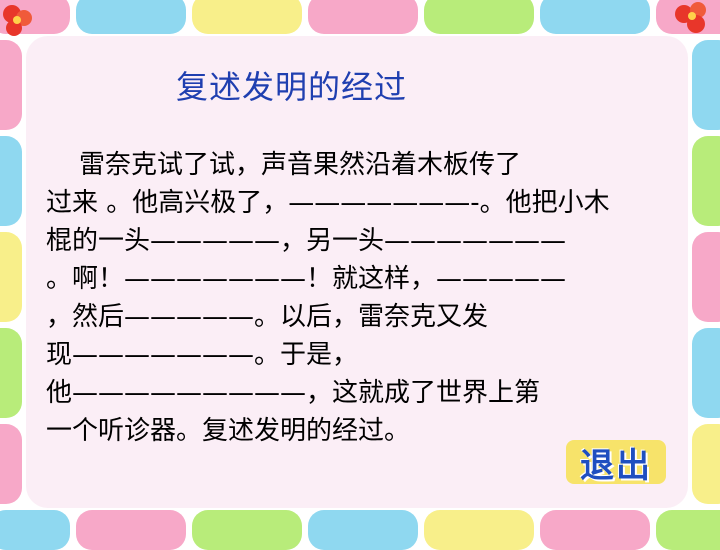  I want to click on paragraph-line: 他—————————，这就成了世界上第, so click(293, 393).